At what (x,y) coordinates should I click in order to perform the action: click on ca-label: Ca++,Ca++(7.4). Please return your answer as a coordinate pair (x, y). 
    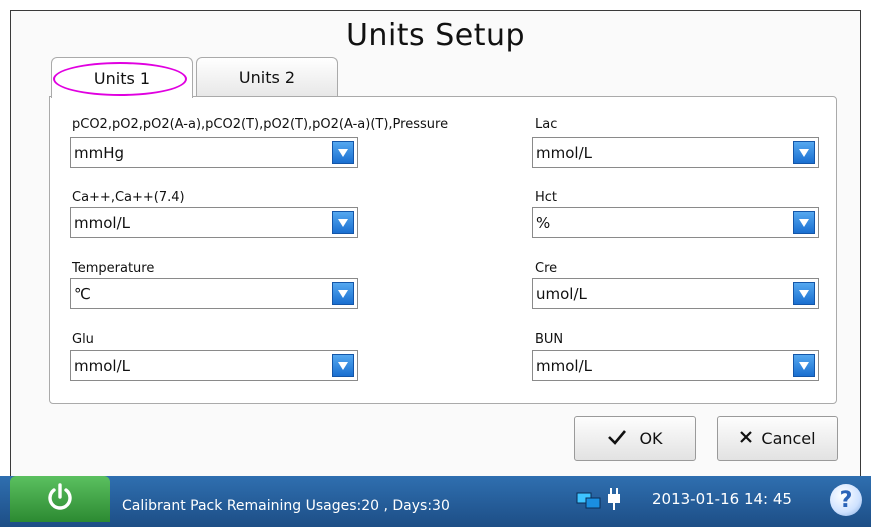
    Looking at the image, I should click on (128, 197).